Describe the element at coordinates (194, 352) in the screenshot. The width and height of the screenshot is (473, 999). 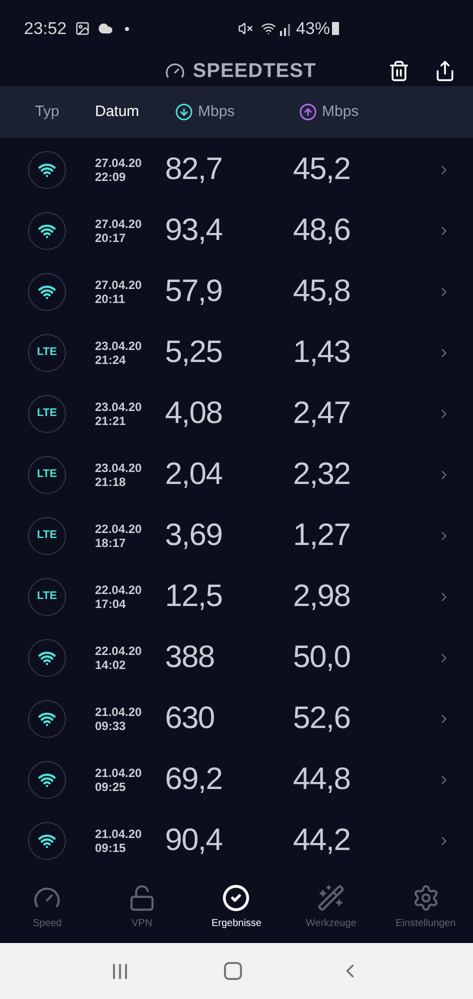
I see `download-value: 5,25` at that location.